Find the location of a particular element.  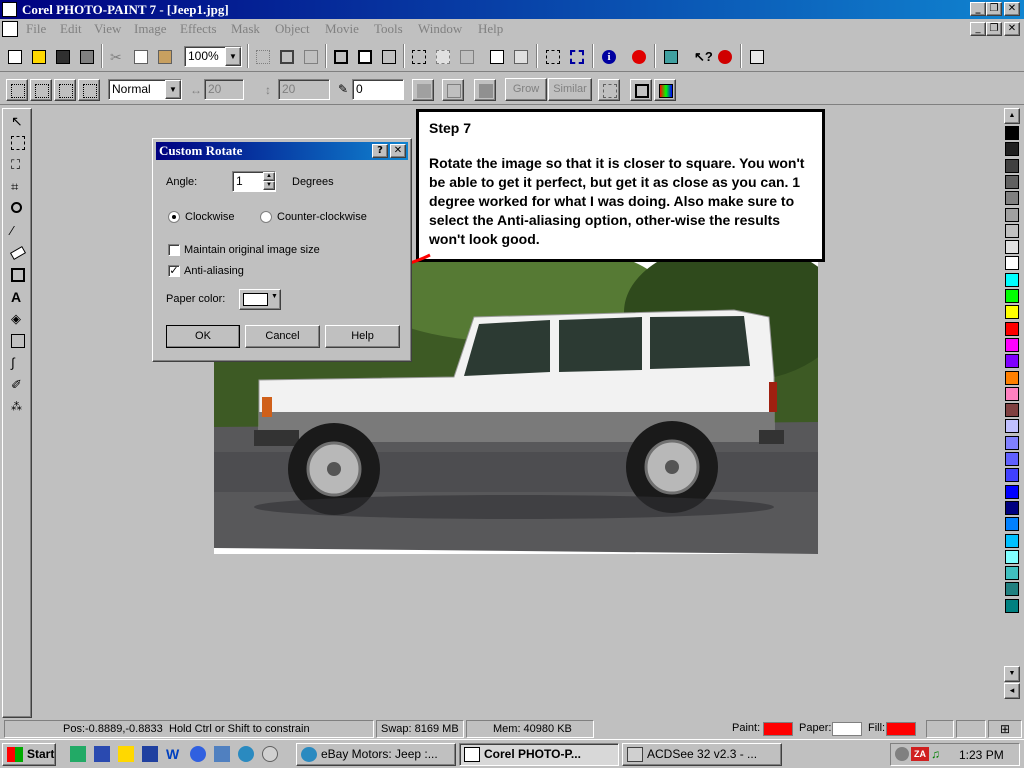

color-mode-button is located at coordinates (639, 57).